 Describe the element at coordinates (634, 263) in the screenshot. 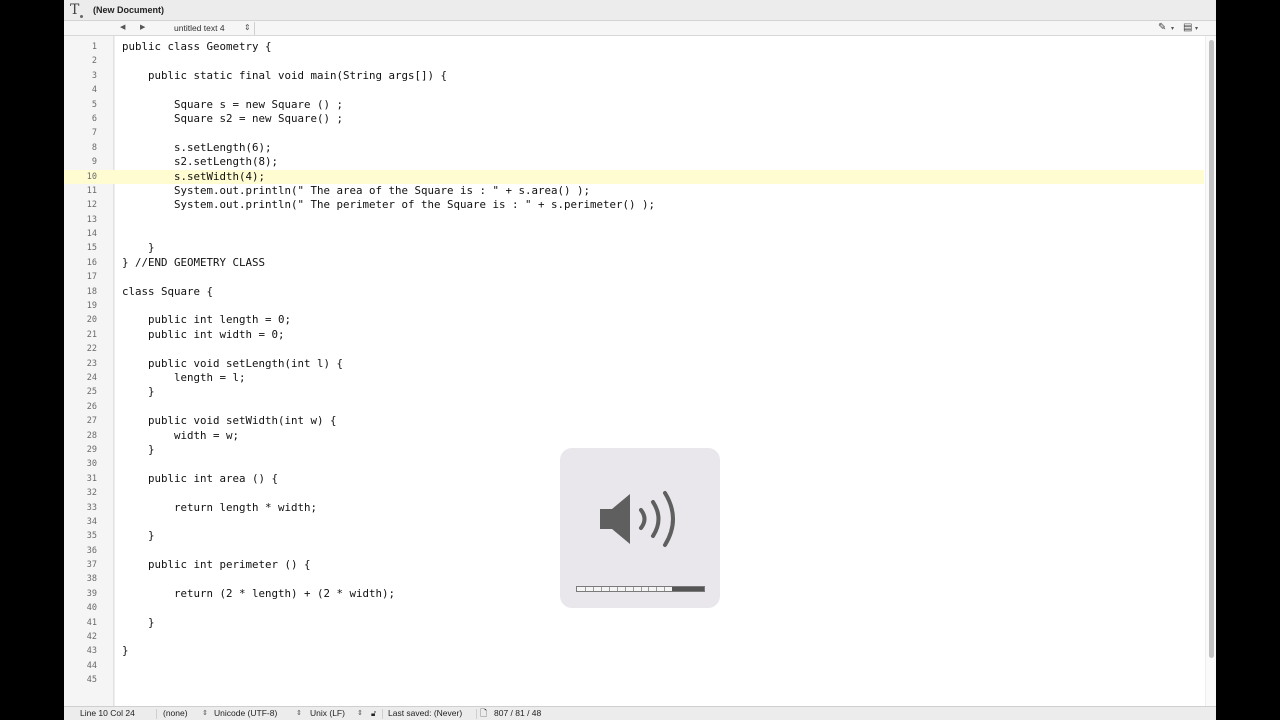

I see `code-line: 16 } //END GEOMETRY CLASS` at that location.